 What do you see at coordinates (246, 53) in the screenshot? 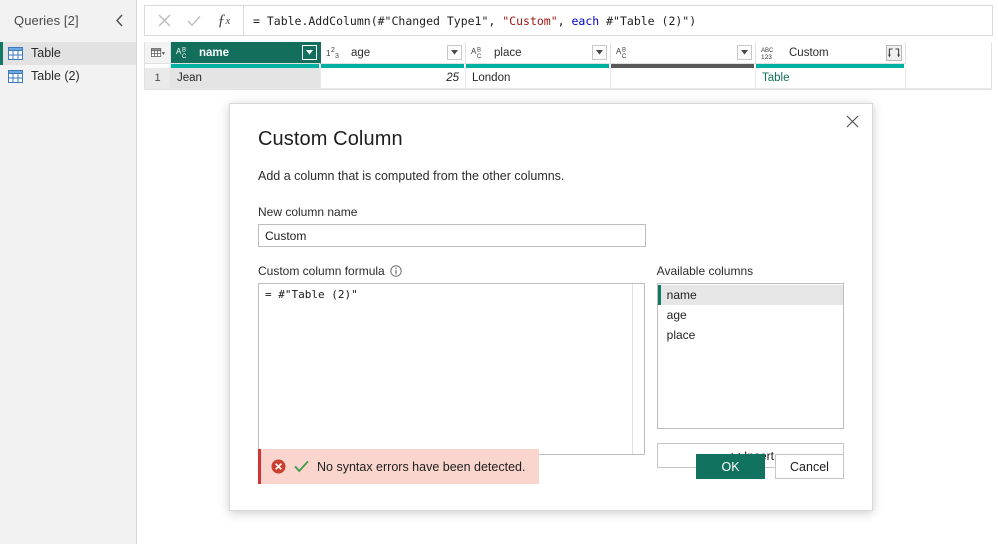
I see `column-header-name: ABC name` at bounding box center [246, 53].